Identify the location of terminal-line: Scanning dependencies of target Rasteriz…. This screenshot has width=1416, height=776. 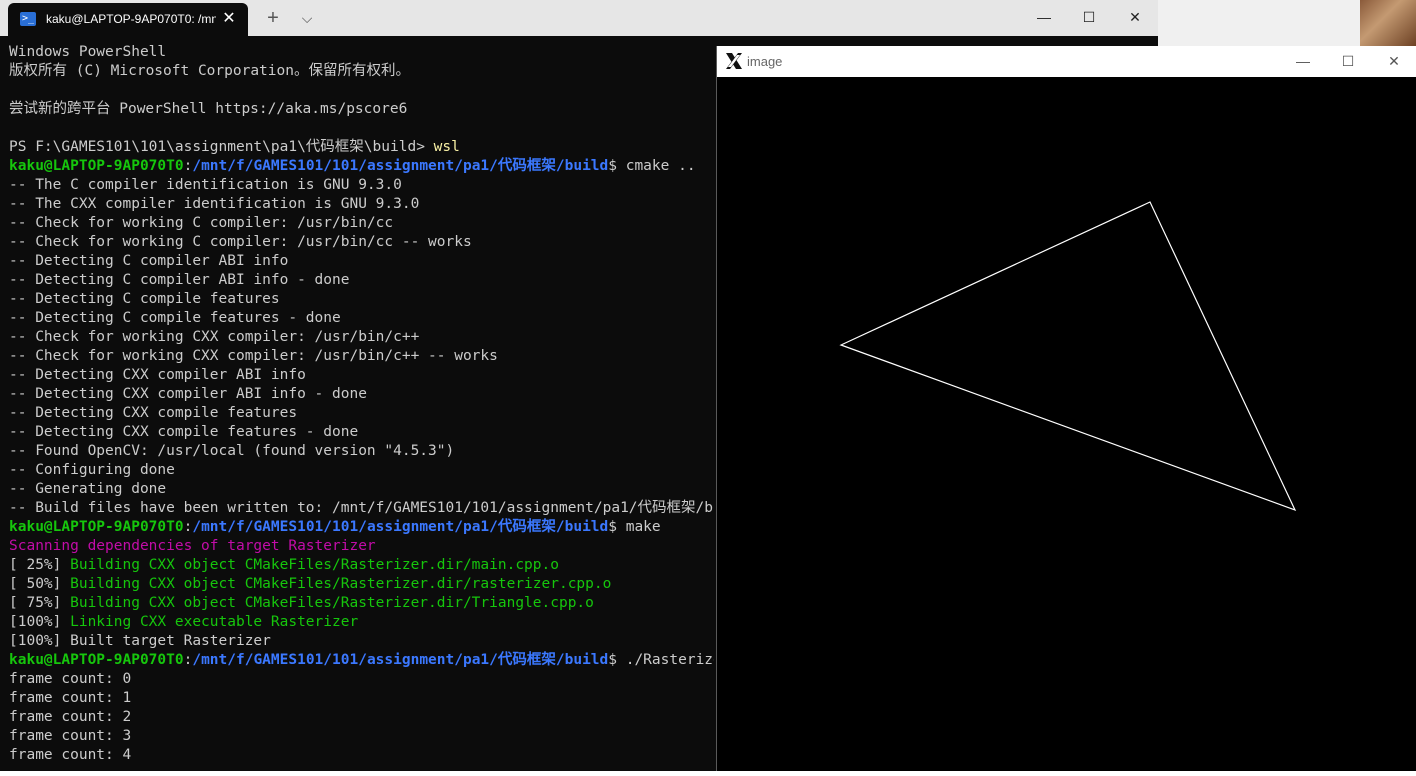
(361, 546).